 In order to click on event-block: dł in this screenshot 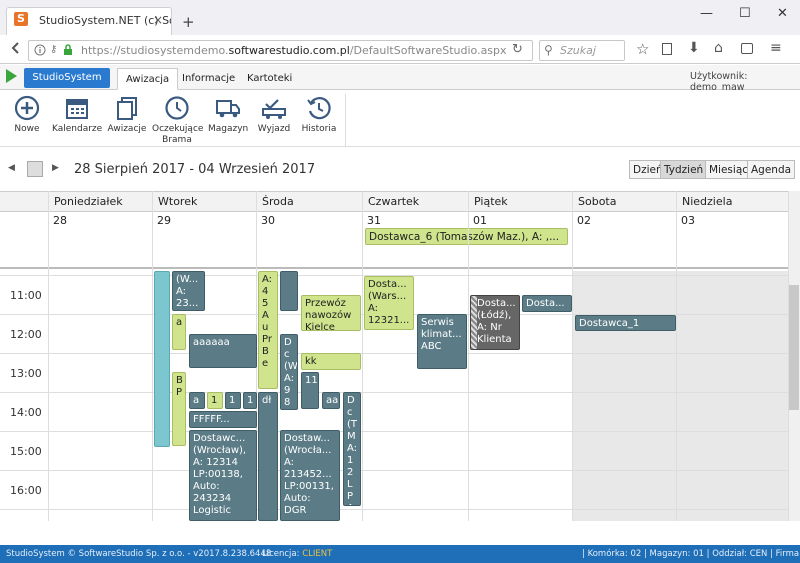, I will do `click(268, 456)`.